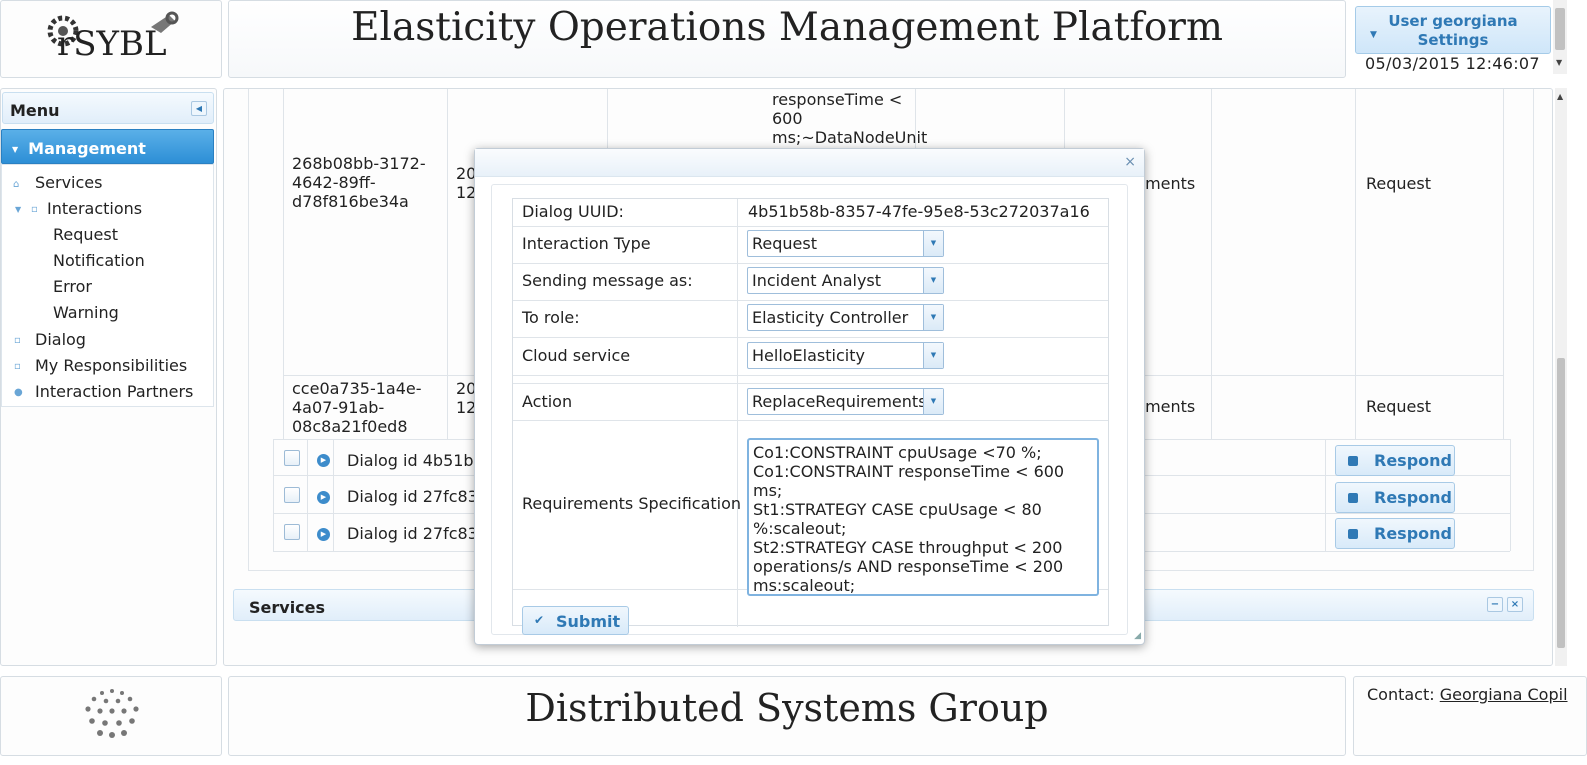 This screenshot has width=1587, height=765. I want to click on menu-item-request: Request, so click(85, 234).